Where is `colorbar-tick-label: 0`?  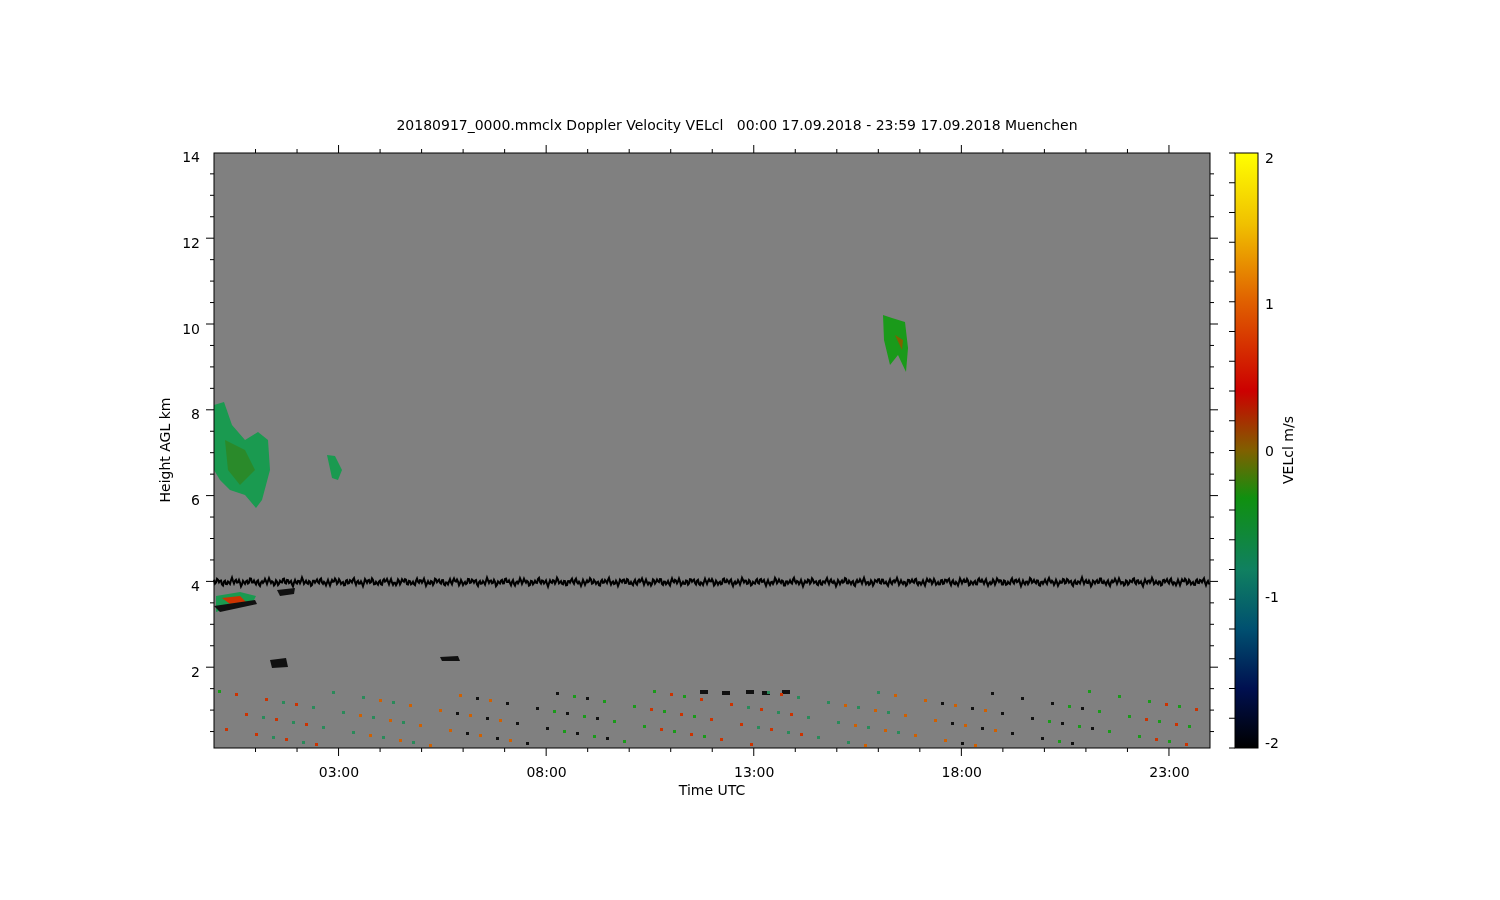
colorbar-tick-label: 0 is located at coordinates (1269, 450).